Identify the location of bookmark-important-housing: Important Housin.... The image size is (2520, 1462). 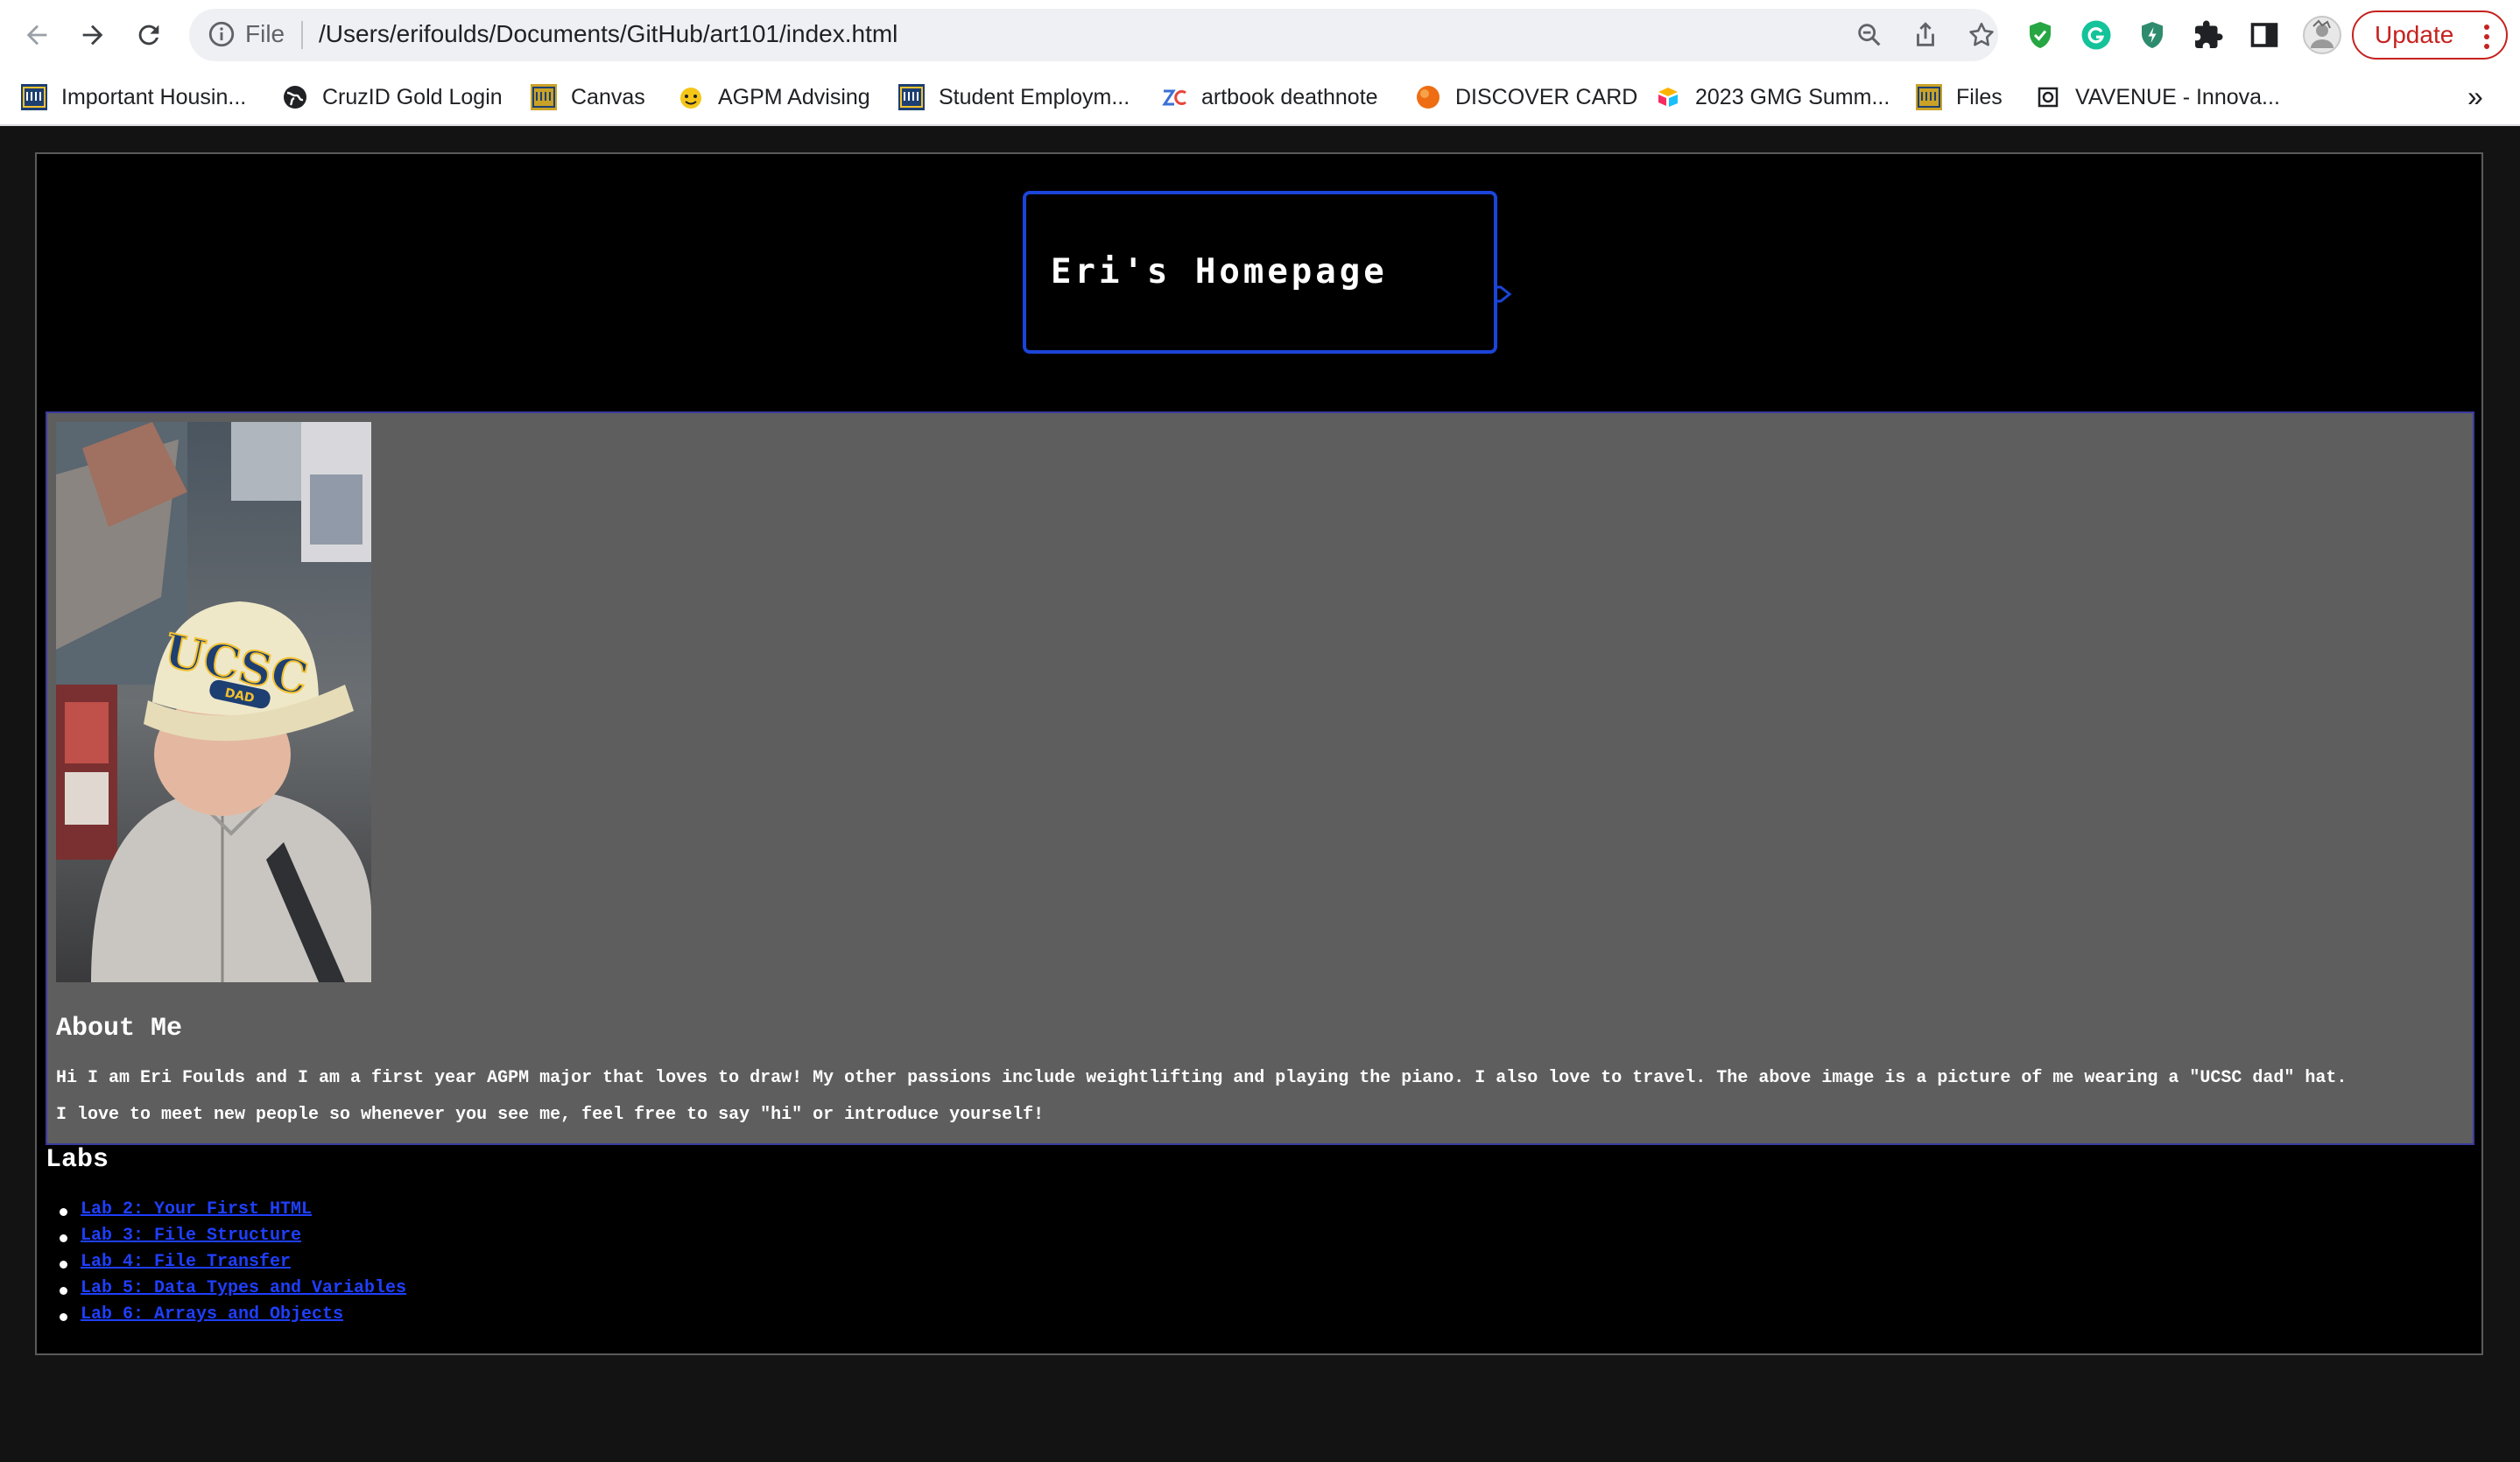
(133, 98).